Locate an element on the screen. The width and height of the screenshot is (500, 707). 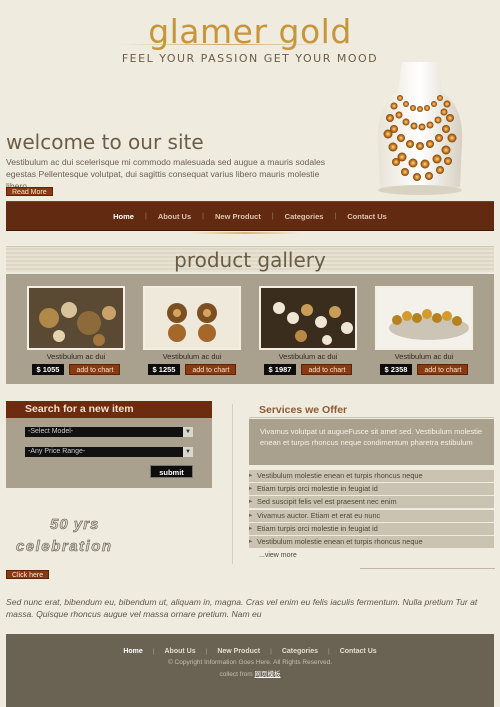
submit-button: submit is located at coordinates (171, 471).